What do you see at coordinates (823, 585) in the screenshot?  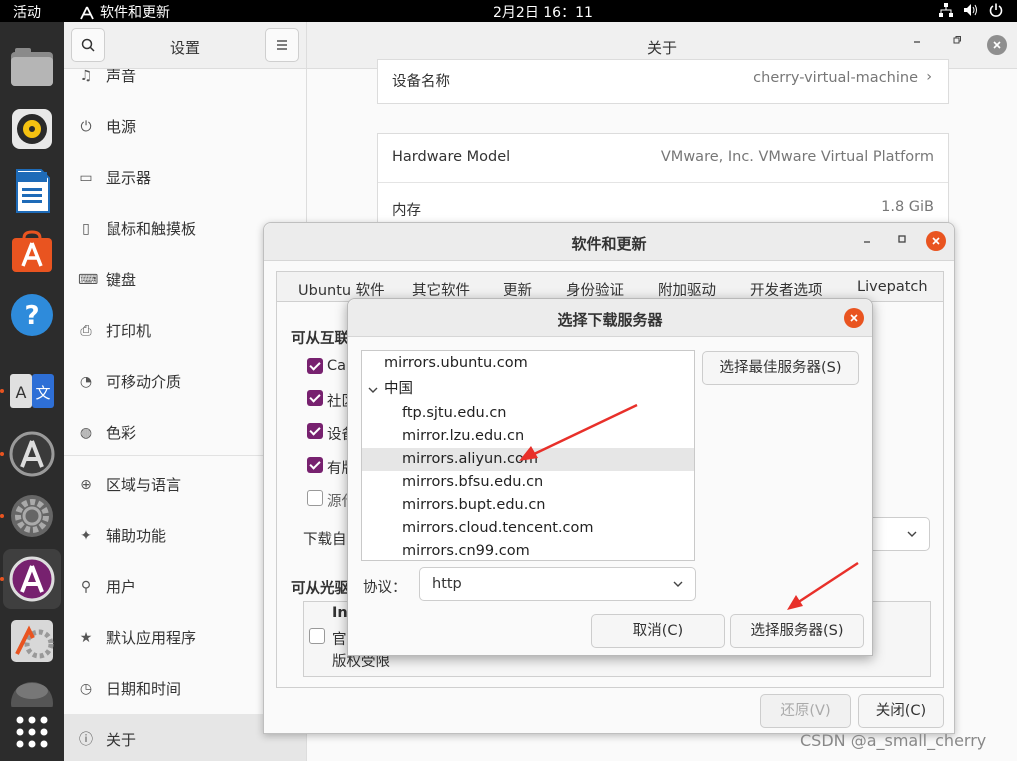 I see `arrow-to-choose-server` at bounding box center [823, 585].